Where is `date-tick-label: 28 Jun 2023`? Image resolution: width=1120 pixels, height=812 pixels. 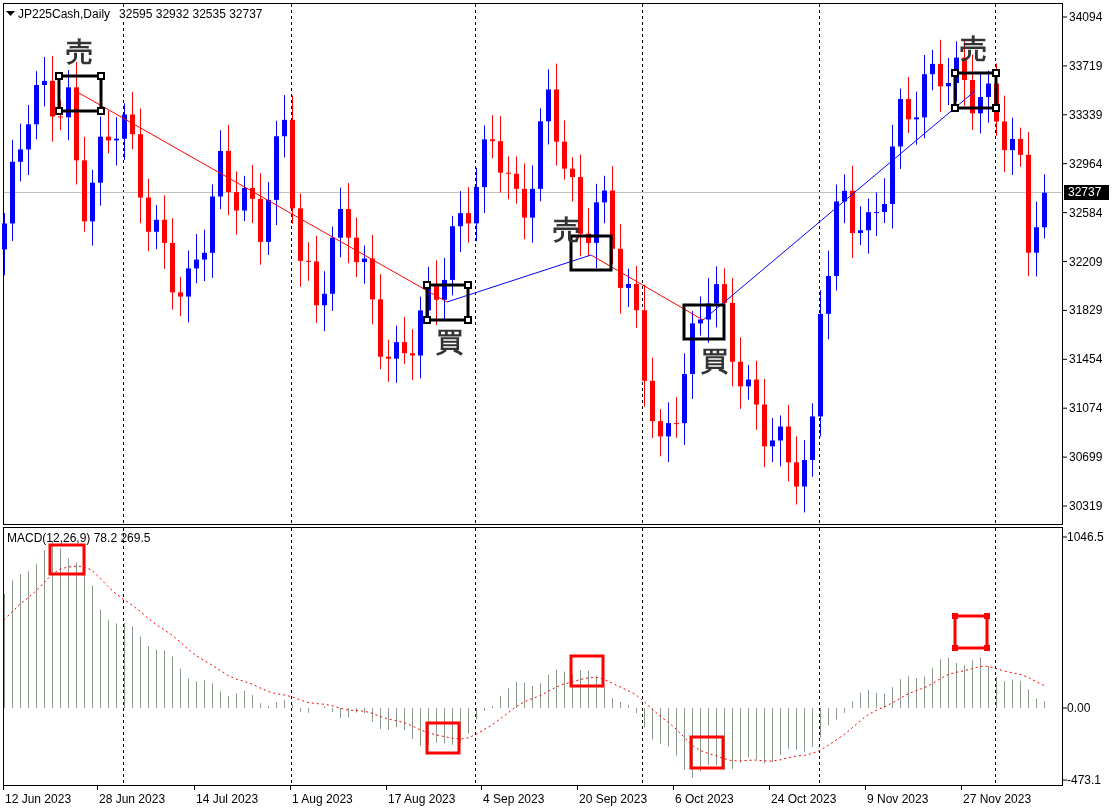 date-tick-label: 28 Jun 2023 is located at coordinates (132, 799).